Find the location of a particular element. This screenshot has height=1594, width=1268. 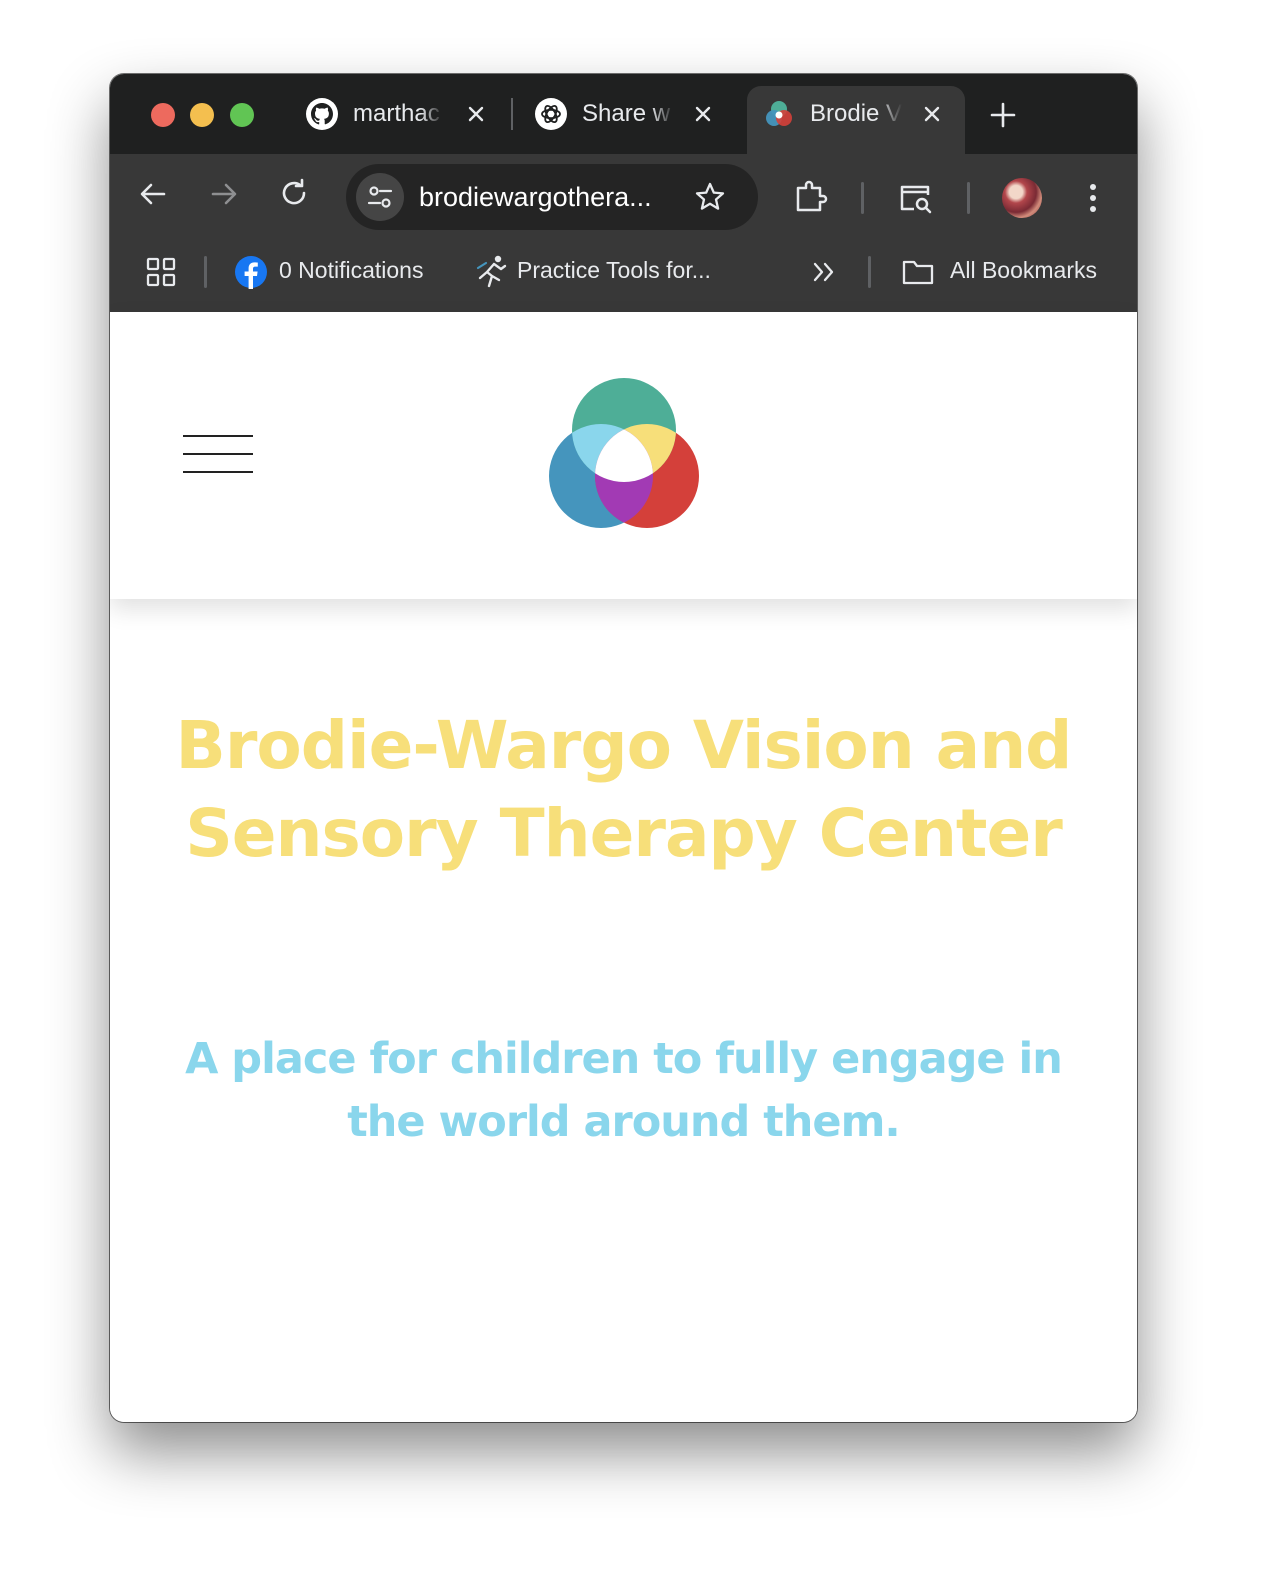

github-icon is located at coordinates (322, 114).